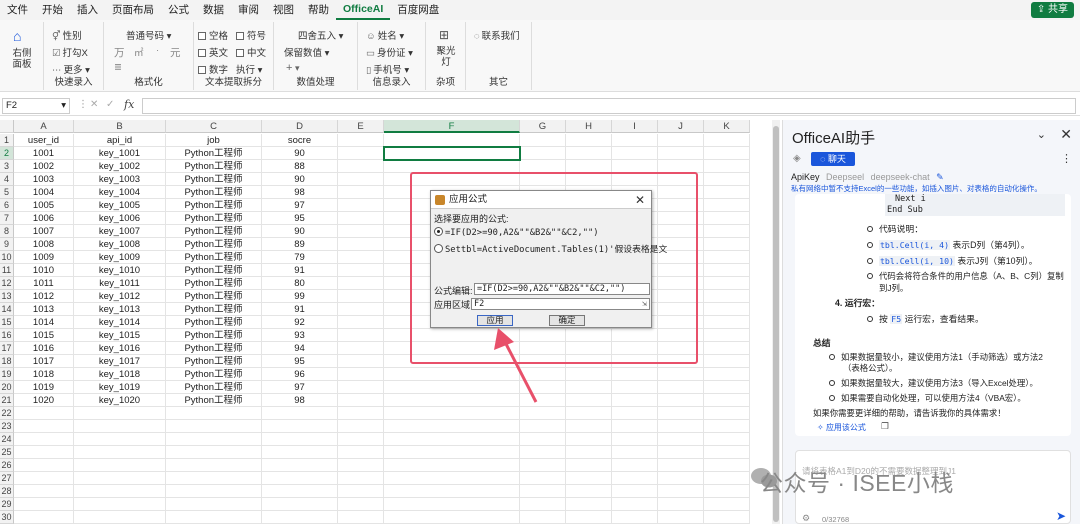 This screenshot has height=524, width=1080. What do you see at coordinates (452, 153) in the screenshot?
I see `selected-cell-f2` at bounding box center [452, 153].